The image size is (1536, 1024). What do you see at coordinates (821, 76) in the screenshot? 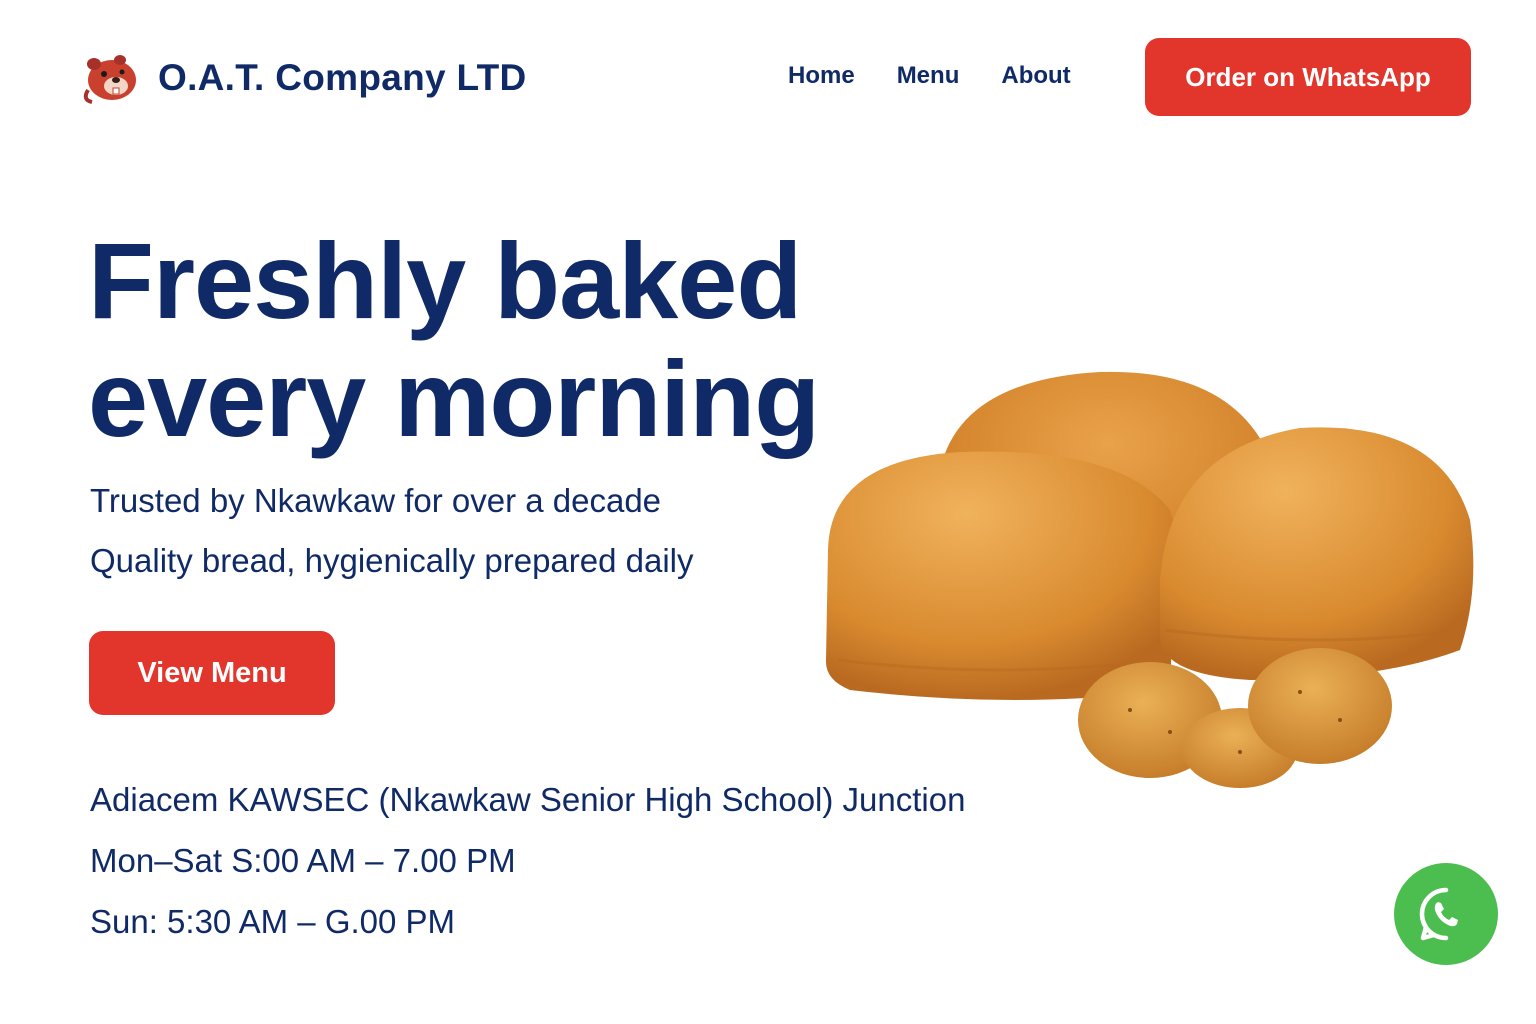
I see `nav-home-link: Home` at bounding box center [821, 76].